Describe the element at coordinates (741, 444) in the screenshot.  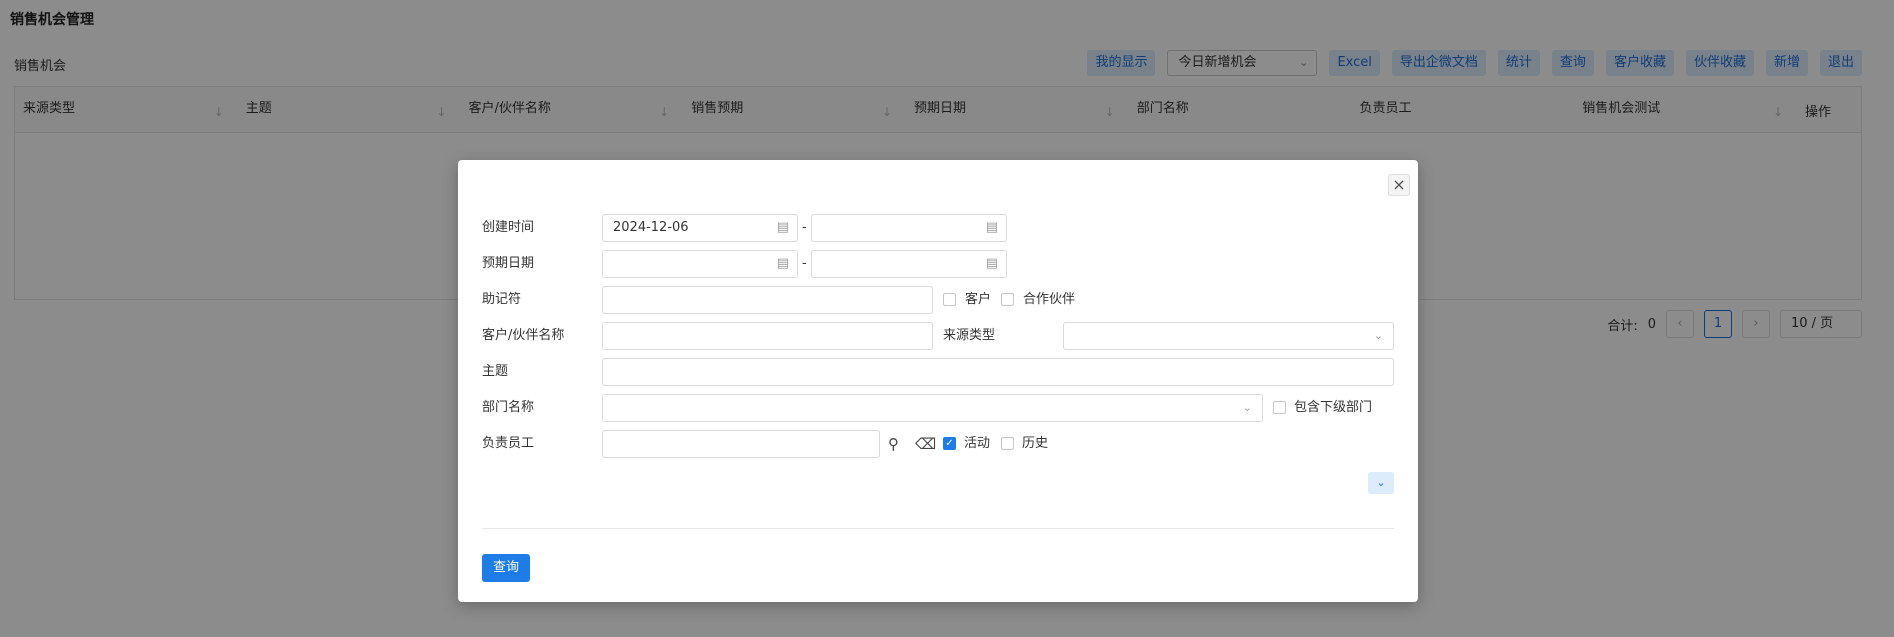
I see `staff-input` at that location.